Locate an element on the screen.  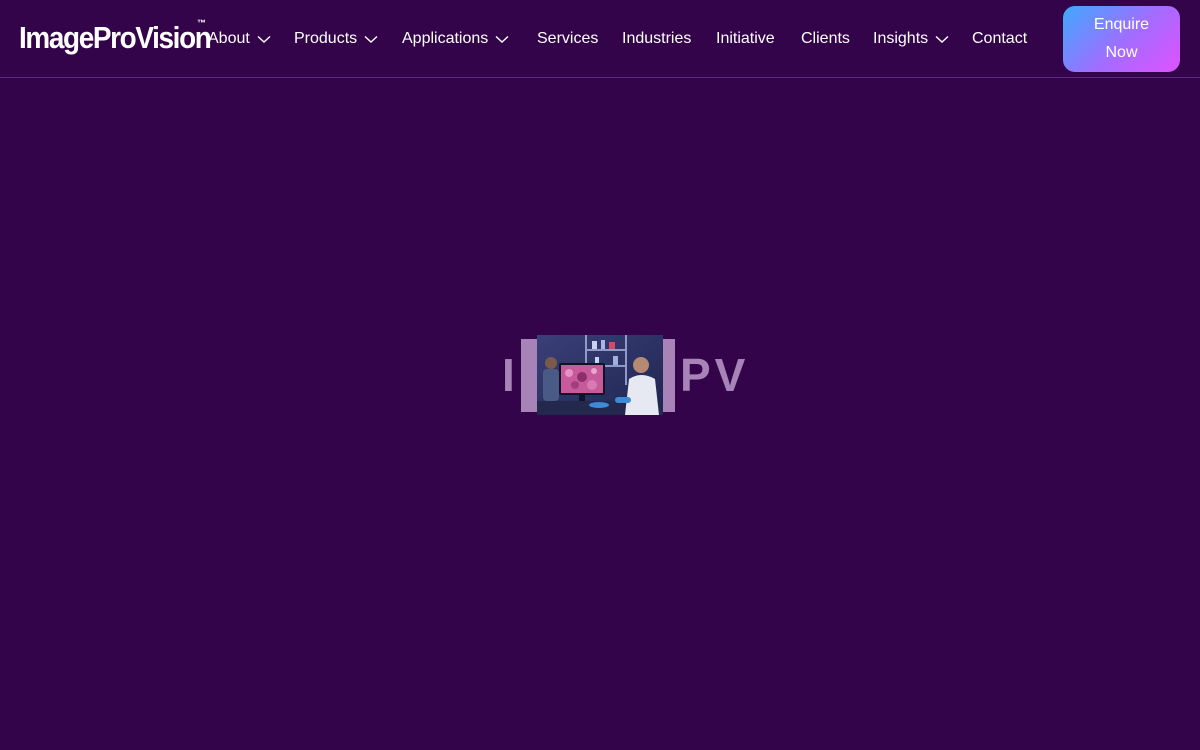
nav-item-label: About is located at coordinates (229, 38).